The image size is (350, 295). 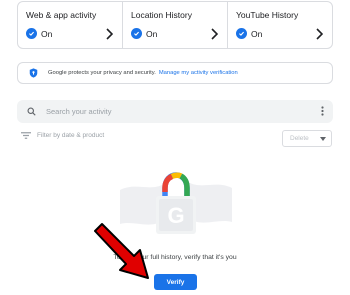 What do you see at coordinates (70, 25) in the screenshot?
I see `card-web-app-activity: Web & app activity On` at bounding box center [70, 25].